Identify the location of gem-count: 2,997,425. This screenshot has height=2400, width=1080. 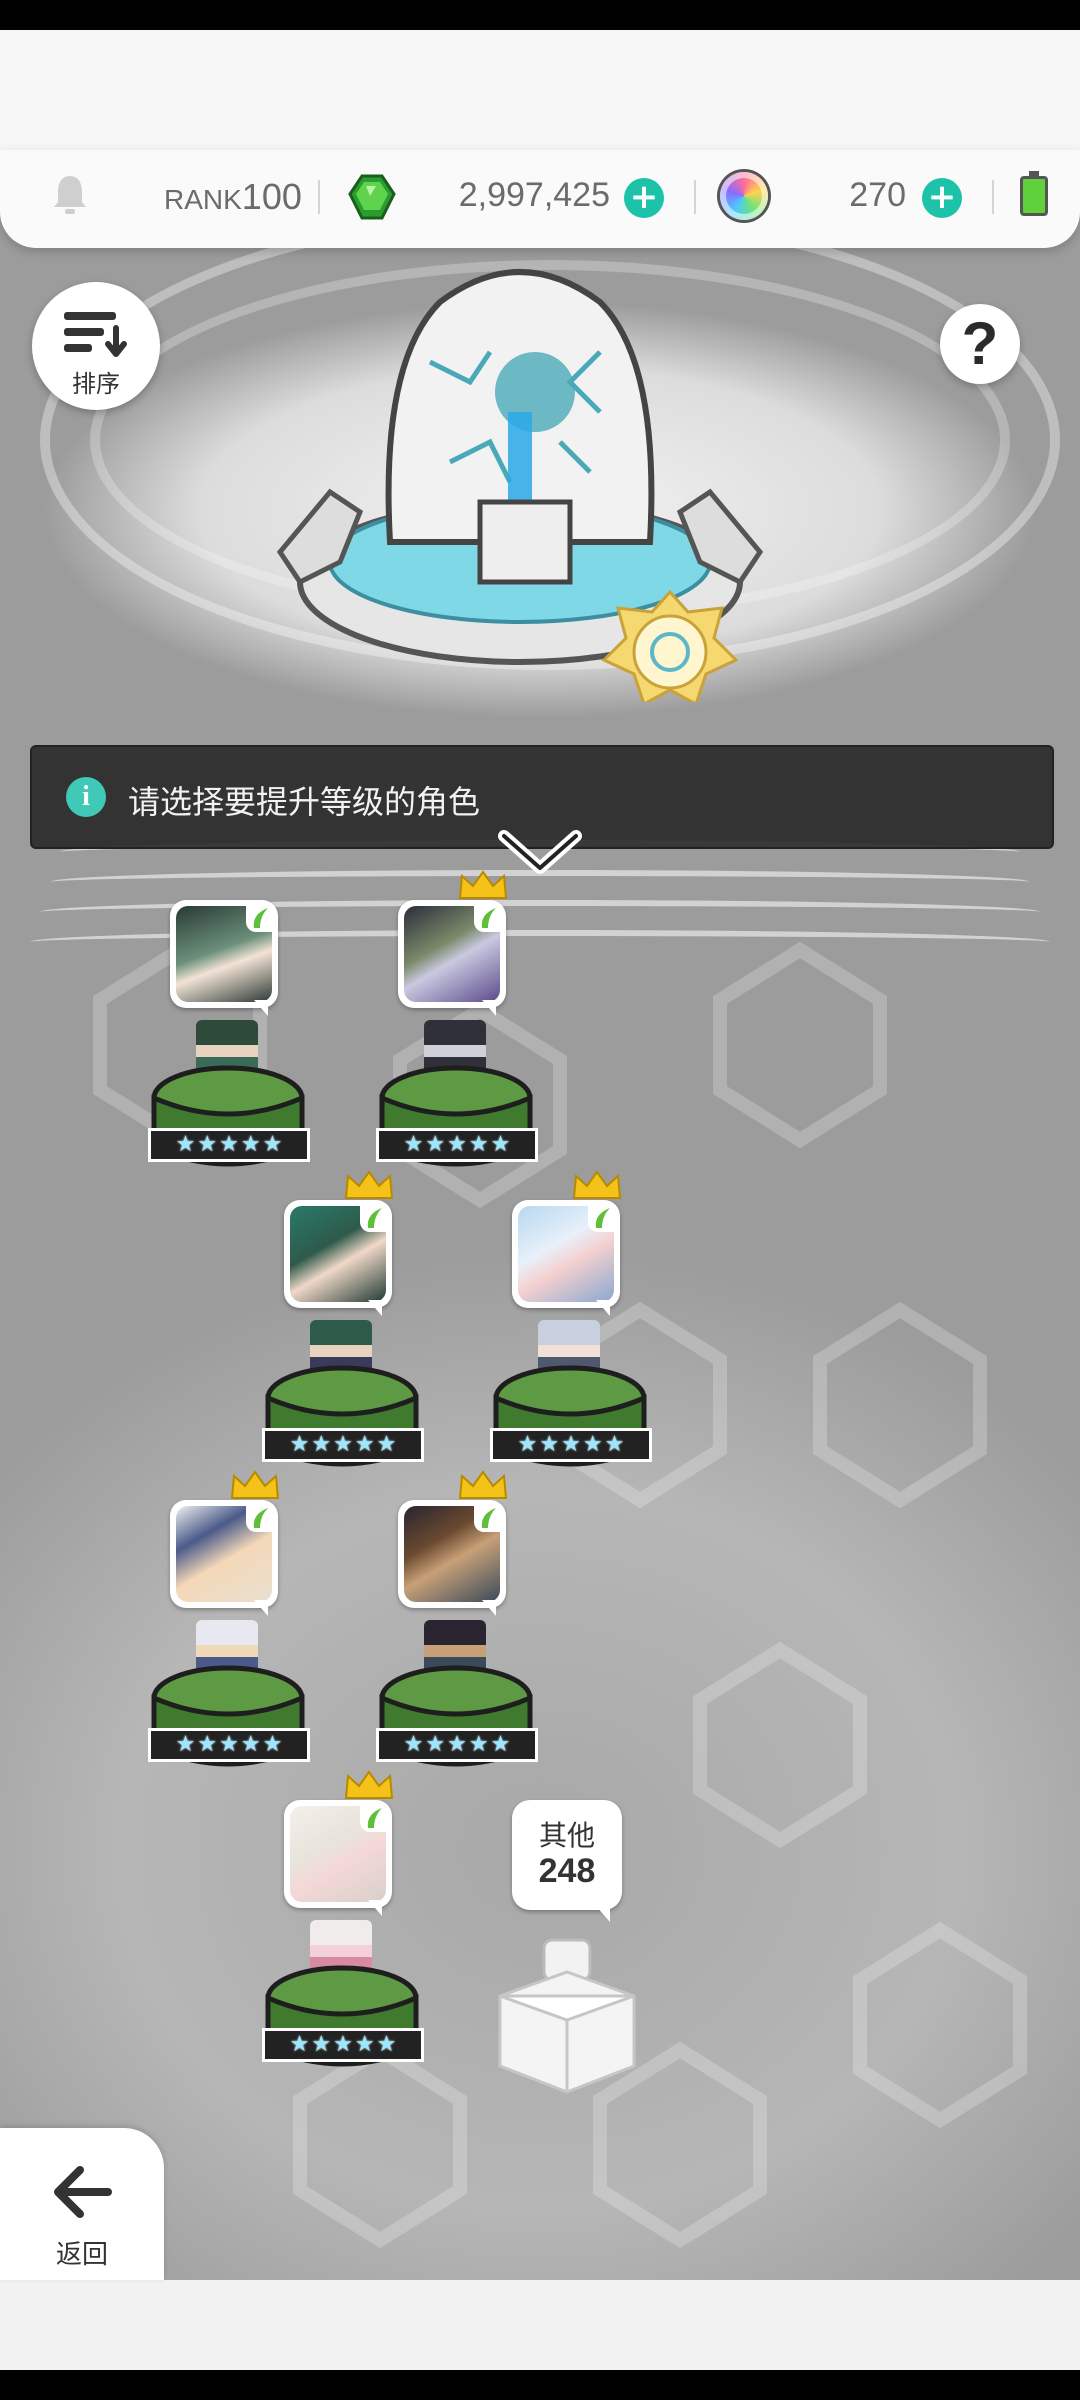
(534, 195).